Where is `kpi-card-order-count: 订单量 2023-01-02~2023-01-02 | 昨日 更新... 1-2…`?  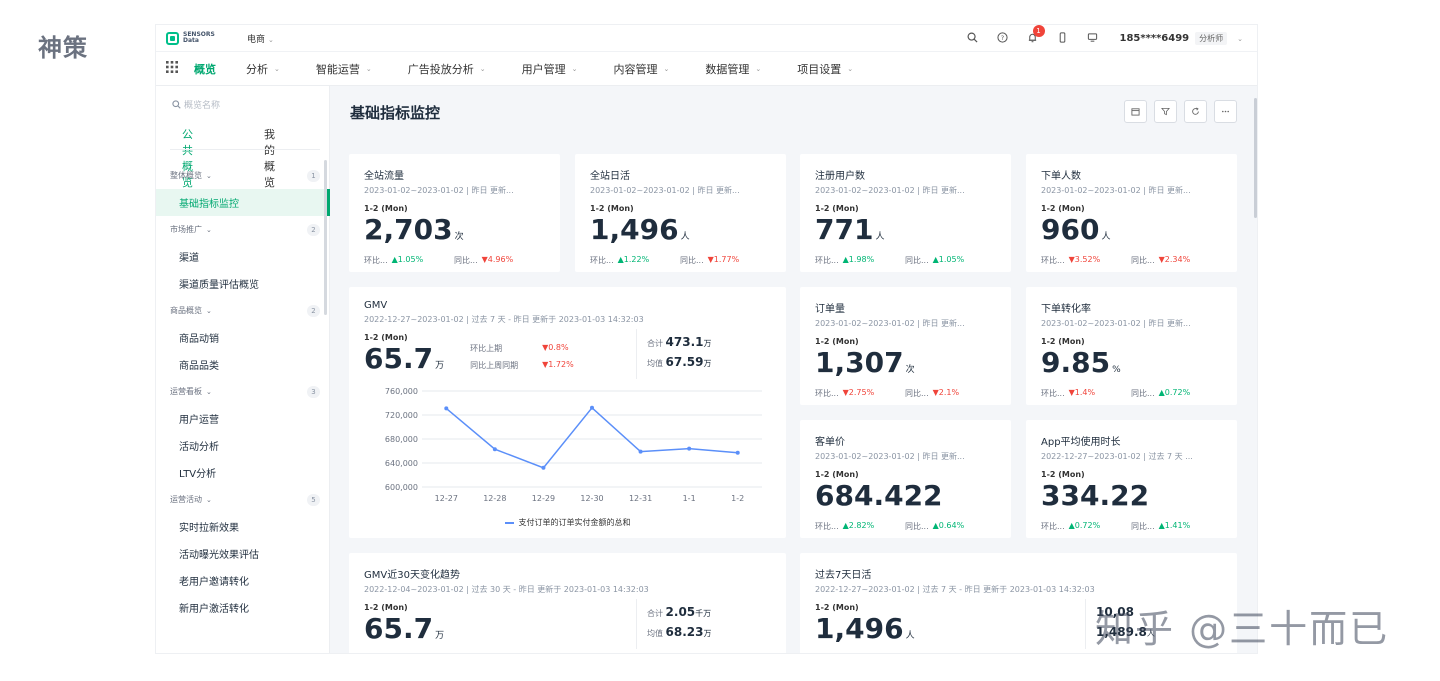 kpi-card-order-count: 订单量 2023-01-02~2023-01-02 | 昨日 更新... 1-2… is located at coordinates (905, 346).